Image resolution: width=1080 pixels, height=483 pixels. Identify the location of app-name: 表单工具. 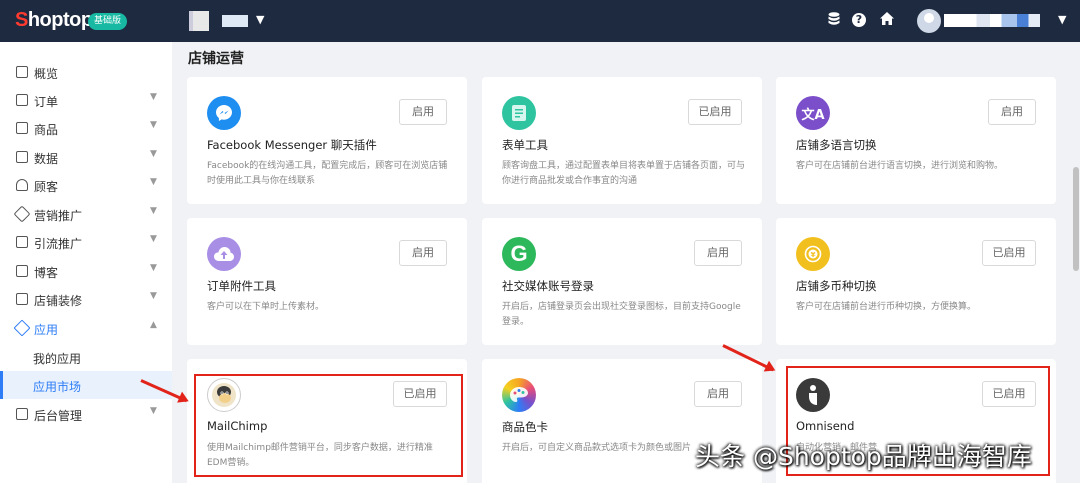
(525, 145).